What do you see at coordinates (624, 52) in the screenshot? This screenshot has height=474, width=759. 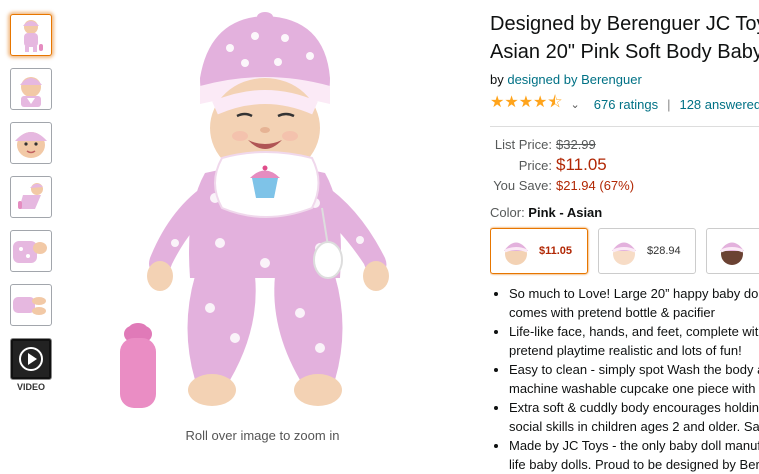 I see `title-line-2: Asian 20" Pink Soft Body Baby` at bounding box center [624, 52].